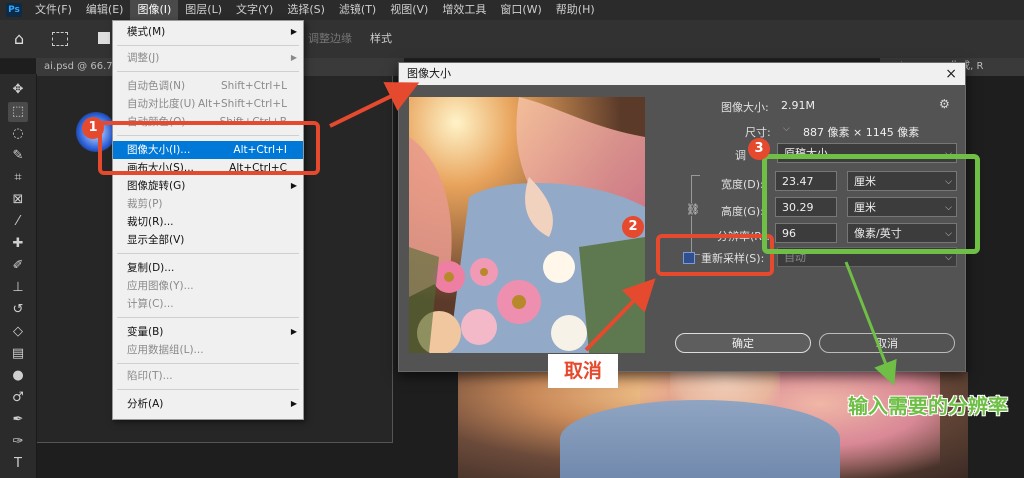 The height and width of the screenshot is (478, 1024). I want to click on dodge-tool-icon: ♂, so click(18, 398).